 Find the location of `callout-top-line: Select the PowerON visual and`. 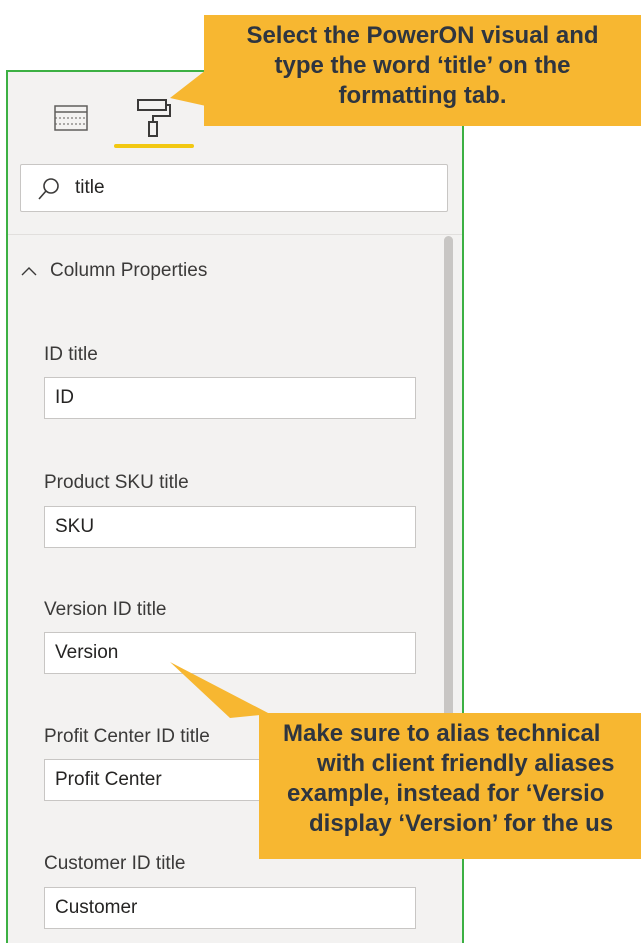

callout-top-line: Select the PowerON visual and is located at coordinates (422, 35).